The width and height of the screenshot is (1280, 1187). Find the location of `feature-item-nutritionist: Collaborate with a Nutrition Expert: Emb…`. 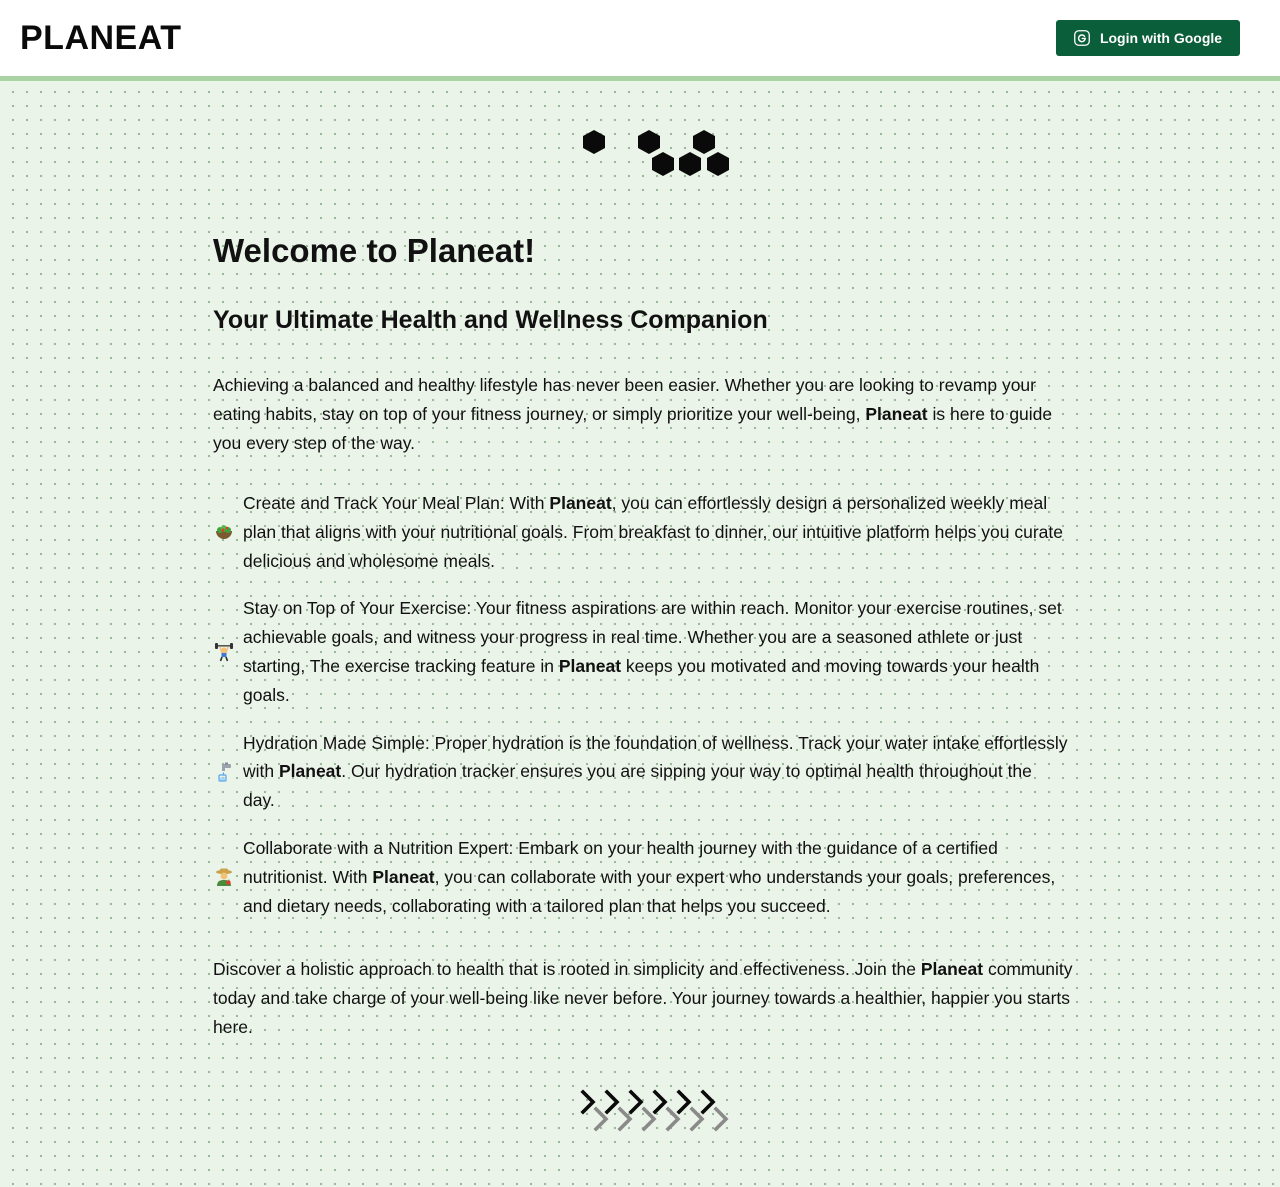

feature-item-nutritionist: Collaborate with a Nutrition Expert: Emb… is located at coordinates (643, 877).